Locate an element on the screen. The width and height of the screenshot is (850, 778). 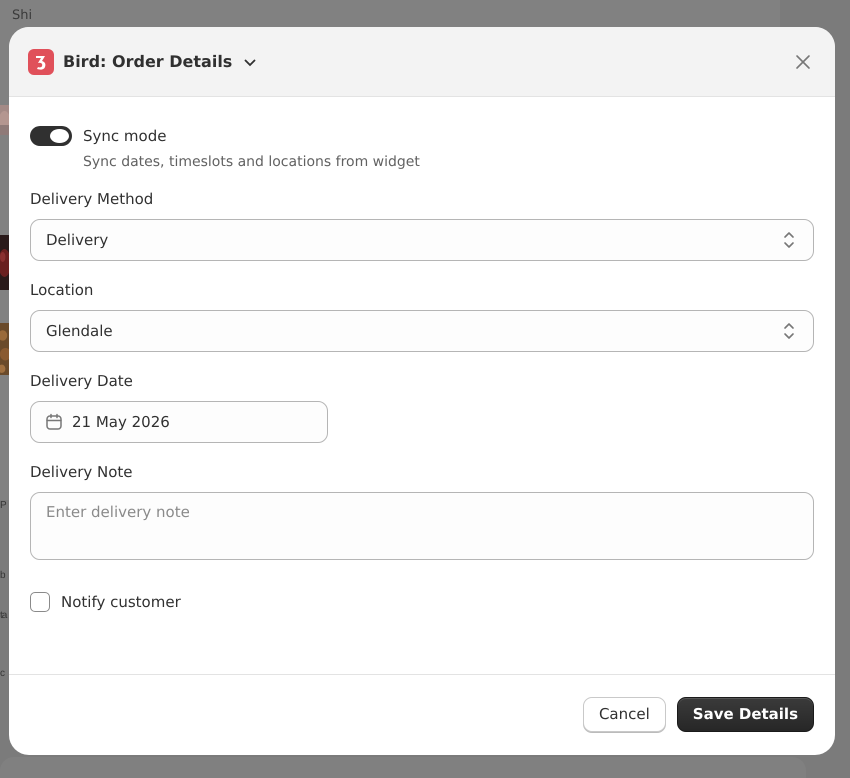
save-button: Save Details is located at coordinates (745, 714).